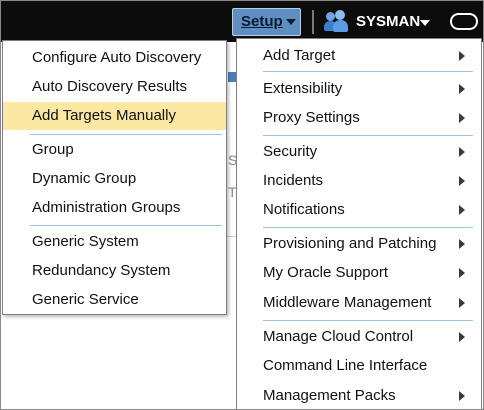 This screenshot has width=484, height=410. I want to click on menu-item-label: Middleware Management, so click(347, 302).